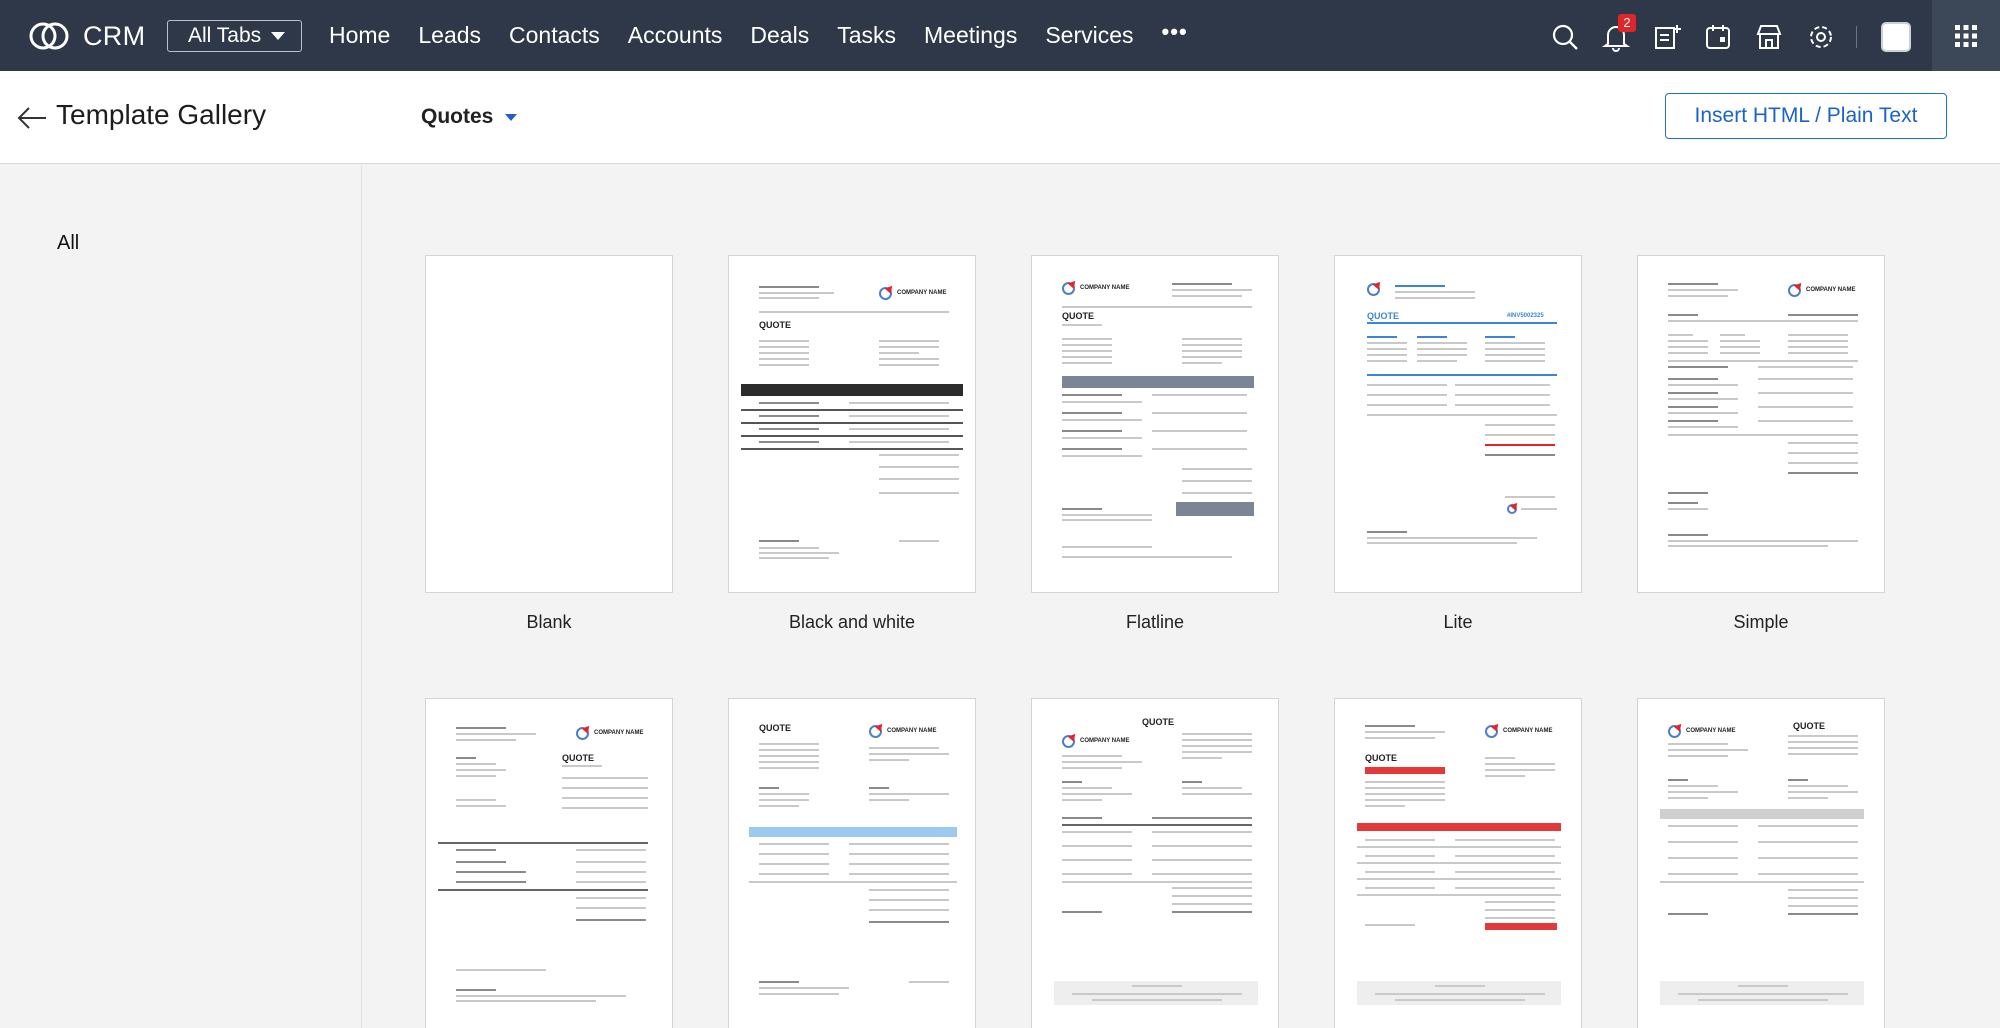  What do you see at coordinates (68, 243) in the screenshot?
I see `category-all: All` at bounding box center [68, 243].